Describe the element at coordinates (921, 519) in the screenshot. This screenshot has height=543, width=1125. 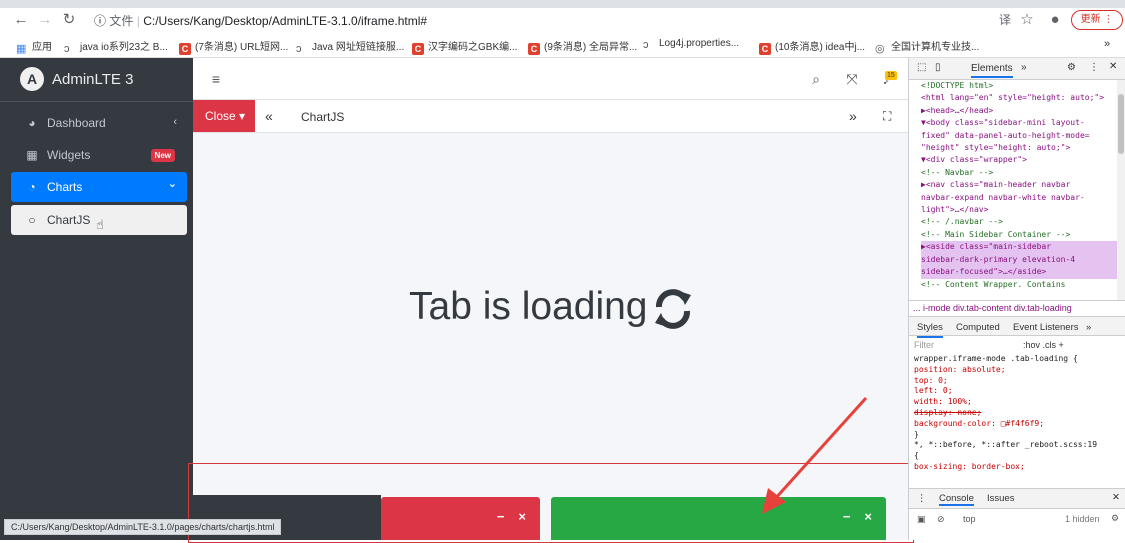
I see `sidebar-toggle-icon: ▣` at that location.